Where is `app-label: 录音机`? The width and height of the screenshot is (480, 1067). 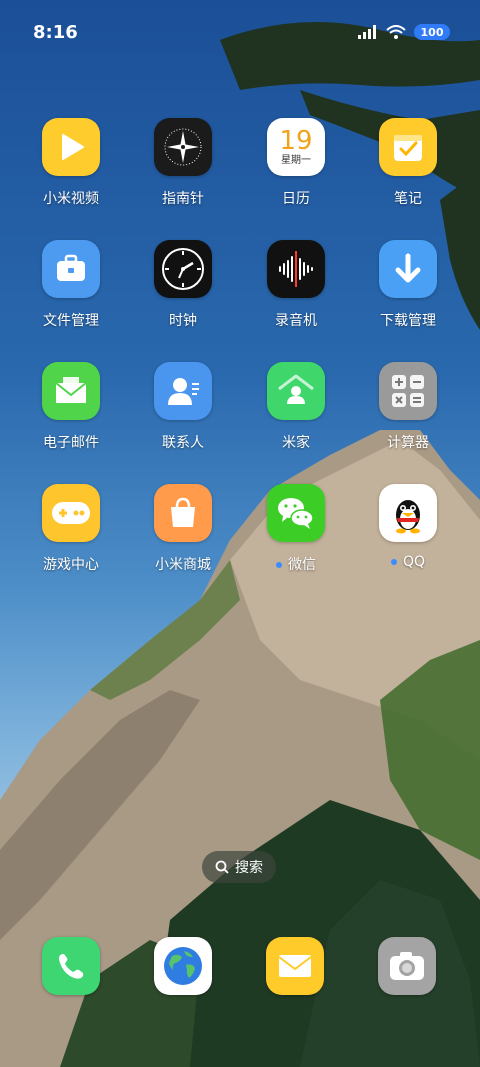 app-label: 录音机 is located at coordinates (296, 321).